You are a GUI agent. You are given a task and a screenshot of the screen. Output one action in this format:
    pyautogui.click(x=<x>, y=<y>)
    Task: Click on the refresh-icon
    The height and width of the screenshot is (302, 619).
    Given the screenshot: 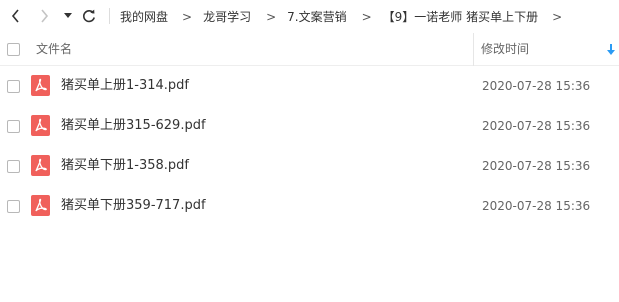 What is the action you would take?
    pyautogui.click(x=89, y=16)
    